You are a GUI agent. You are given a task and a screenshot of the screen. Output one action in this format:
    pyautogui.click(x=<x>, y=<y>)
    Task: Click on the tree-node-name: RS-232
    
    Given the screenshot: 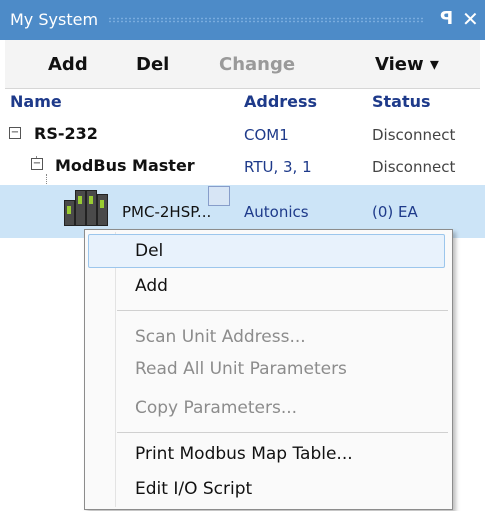 What is the action you would take?
    pyautogui.click(x=66, y=133)
    